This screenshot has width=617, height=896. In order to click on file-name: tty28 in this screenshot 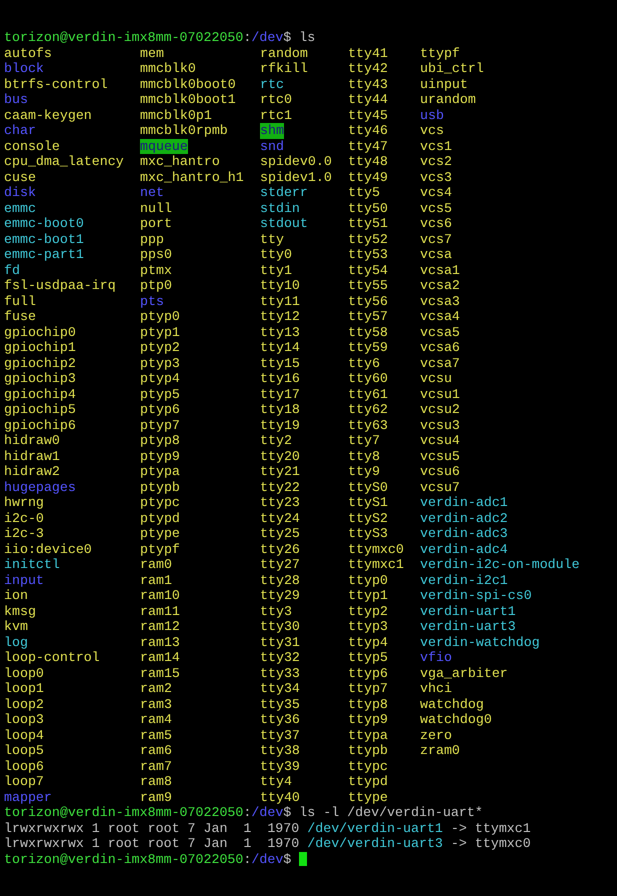, I will do `click(280, 580)`.